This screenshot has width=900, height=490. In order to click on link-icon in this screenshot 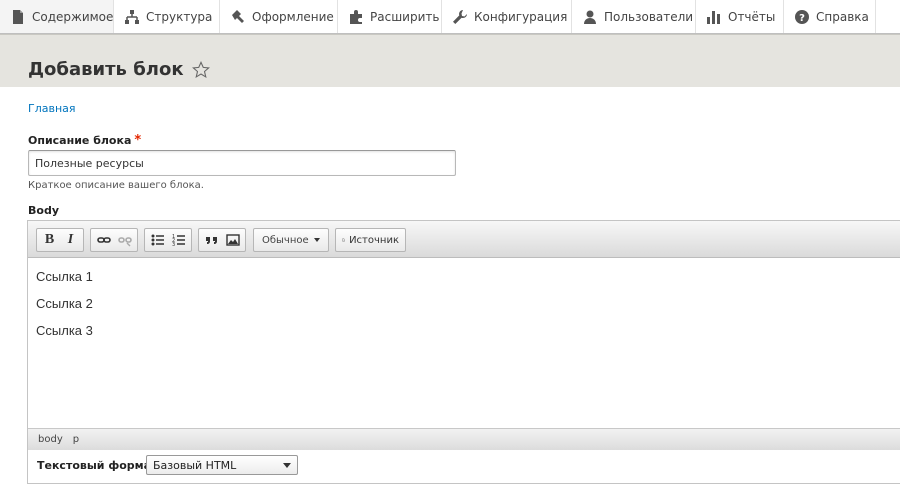, I will do `click(103, 240)`.